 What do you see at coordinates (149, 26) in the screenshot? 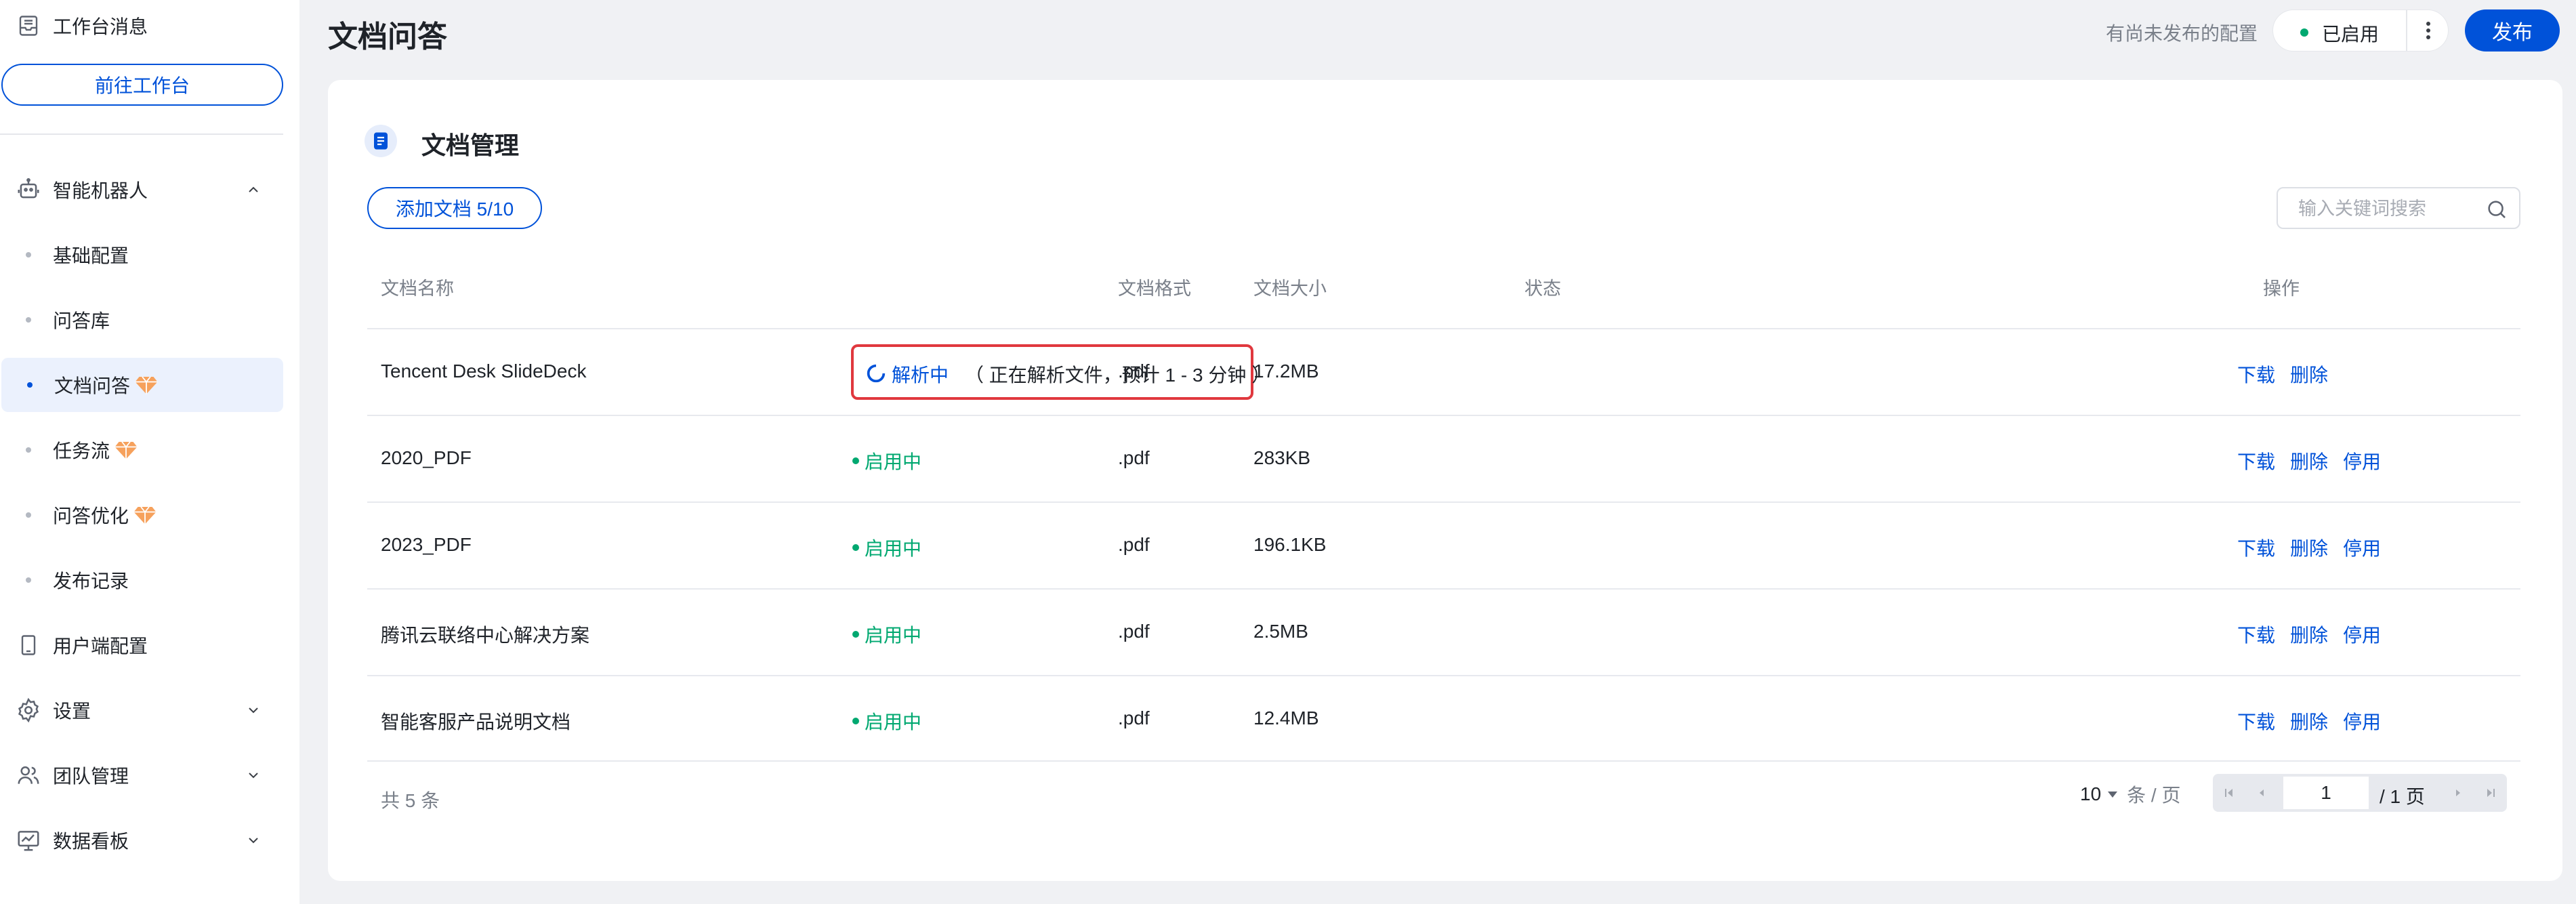
I see `sidebar-item-workbench-messages: 工作台消息` at bounding box center [149, 26].